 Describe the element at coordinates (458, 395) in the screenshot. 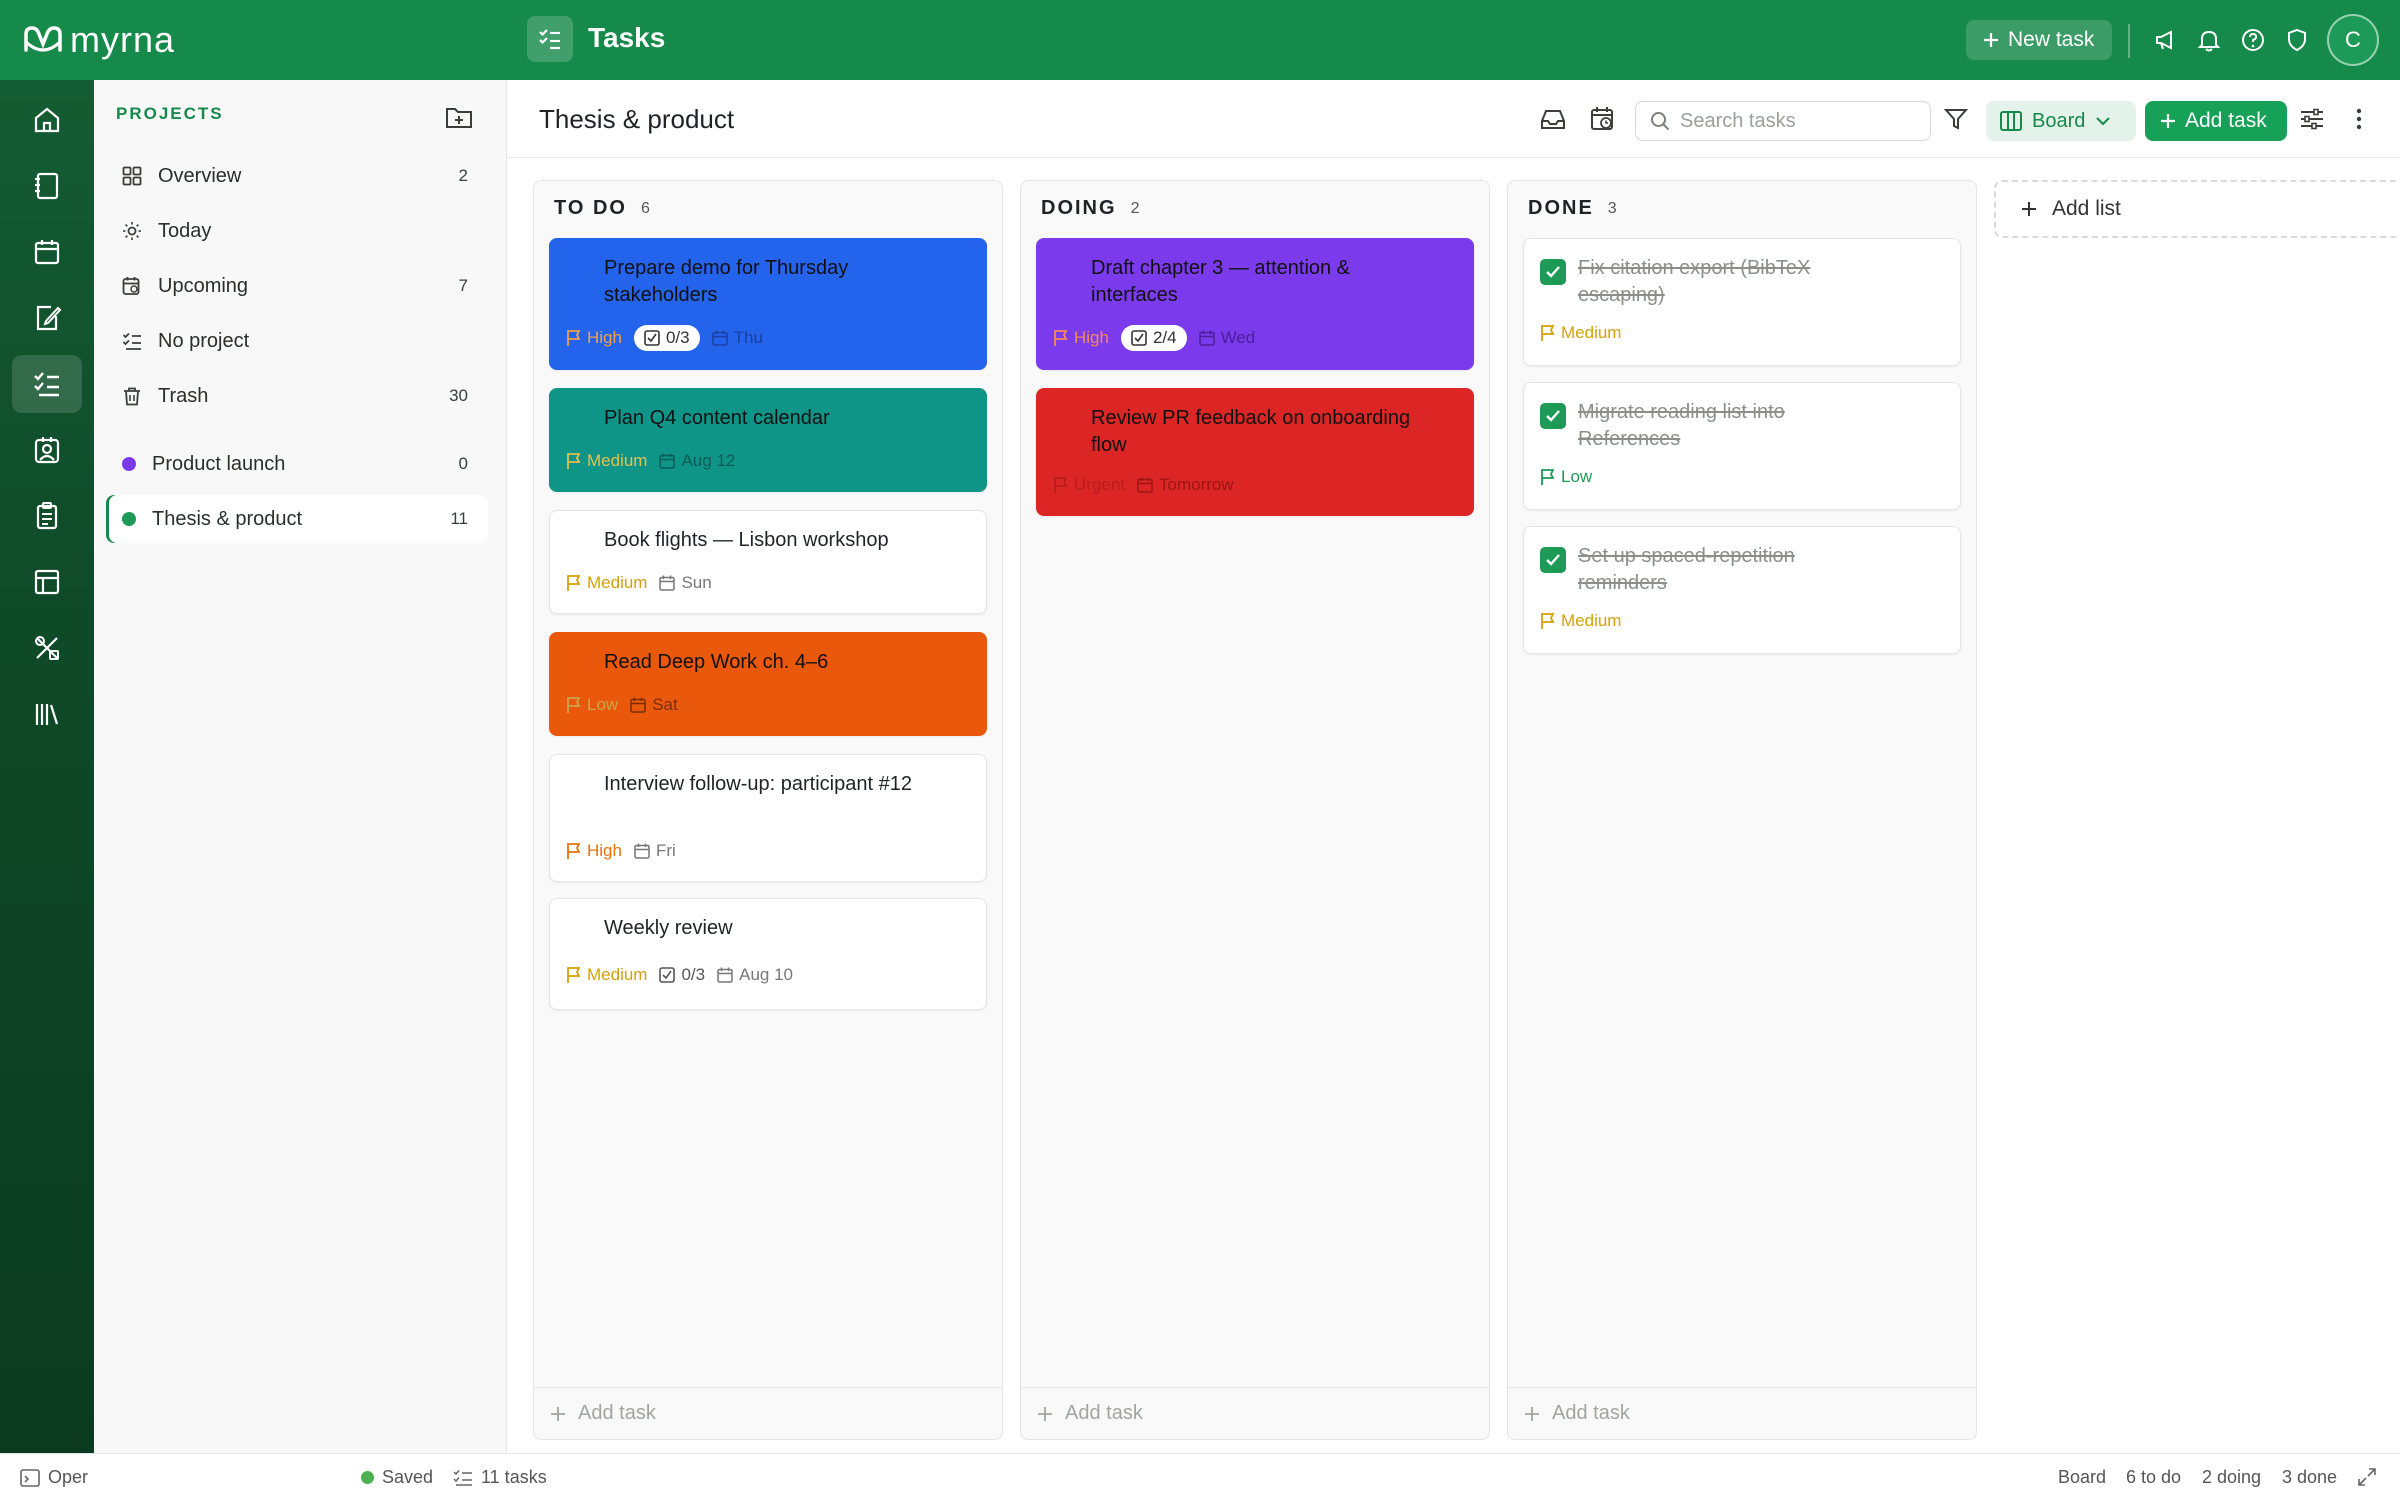

I see `item-count: 30` at that location.